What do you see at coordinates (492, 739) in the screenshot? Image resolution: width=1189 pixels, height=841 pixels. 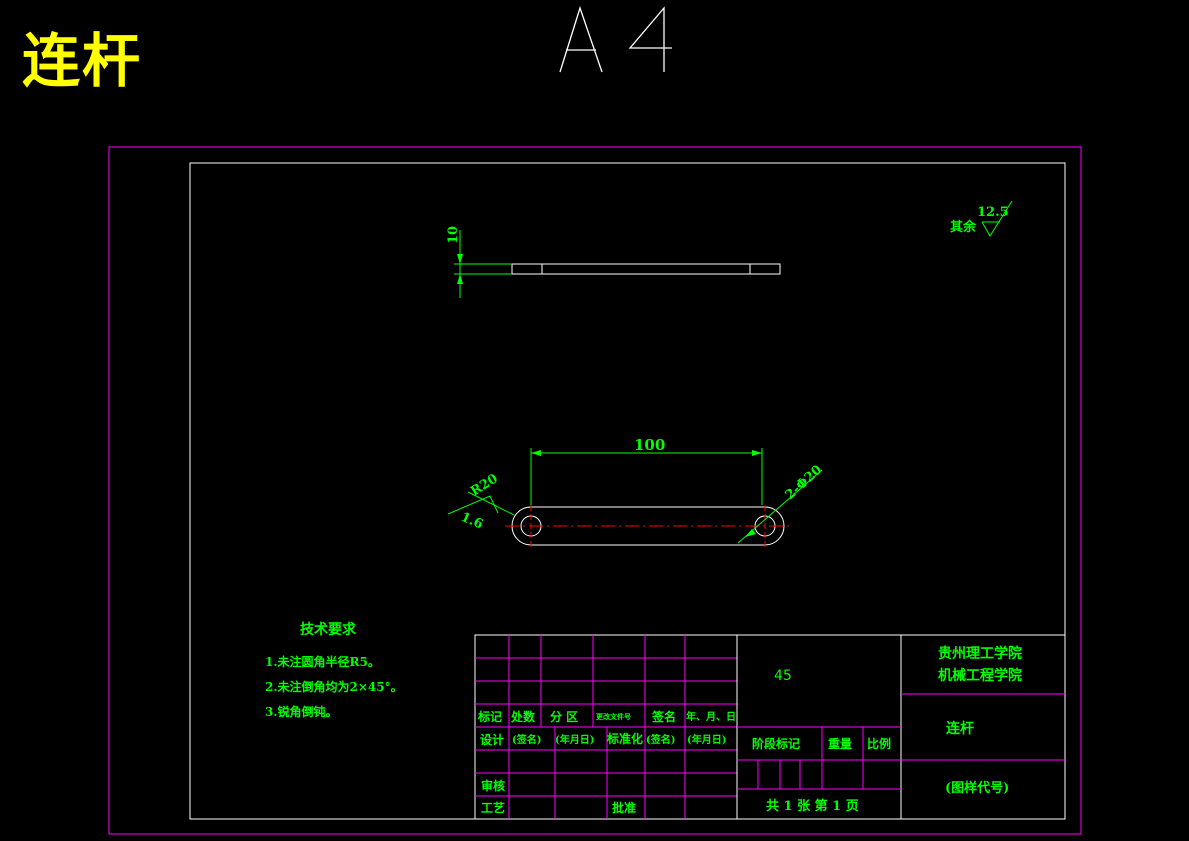 I see `svg-text: 设计` at bounding box center [492, 739].